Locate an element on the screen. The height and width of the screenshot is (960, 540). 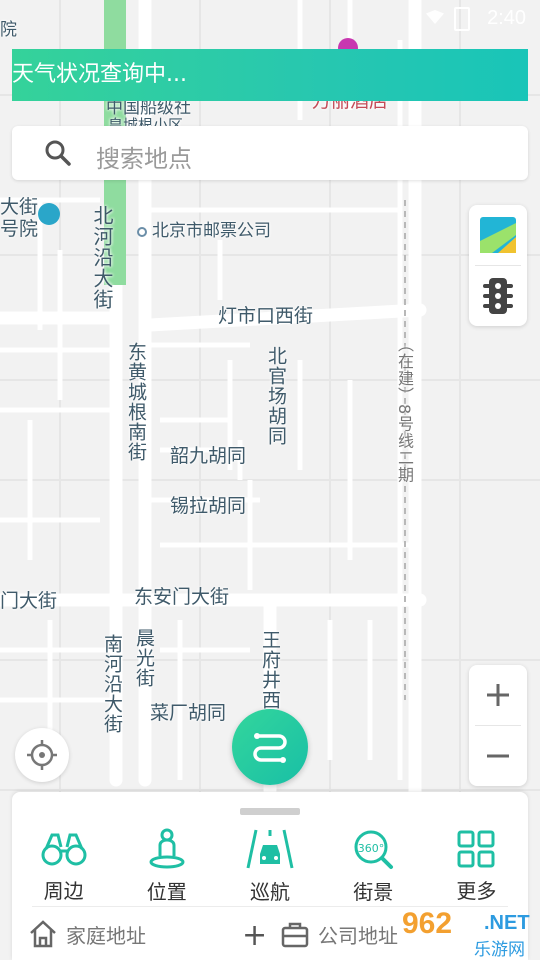
minus-icon is located at coordinates (498, 756).